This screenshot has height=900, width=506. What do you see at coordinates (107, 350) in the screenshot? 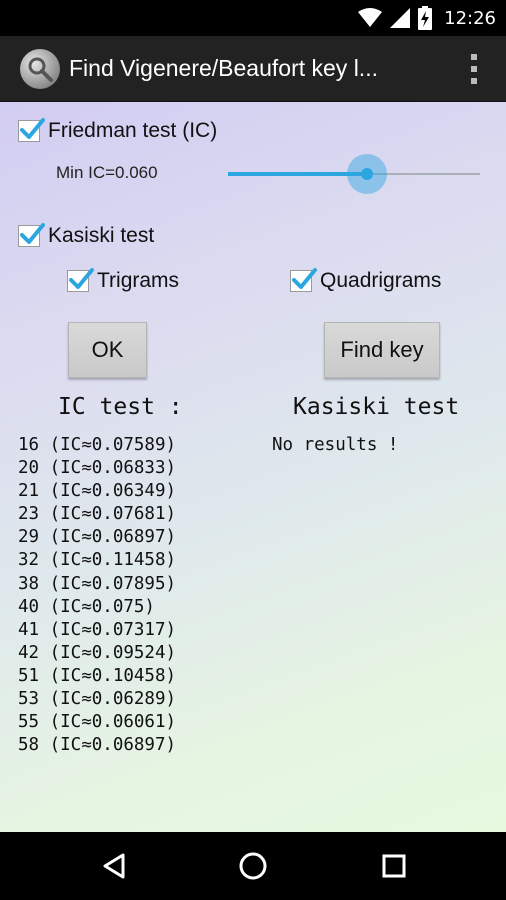
I see `ok-button: OK` at bounding box center [107, 350].